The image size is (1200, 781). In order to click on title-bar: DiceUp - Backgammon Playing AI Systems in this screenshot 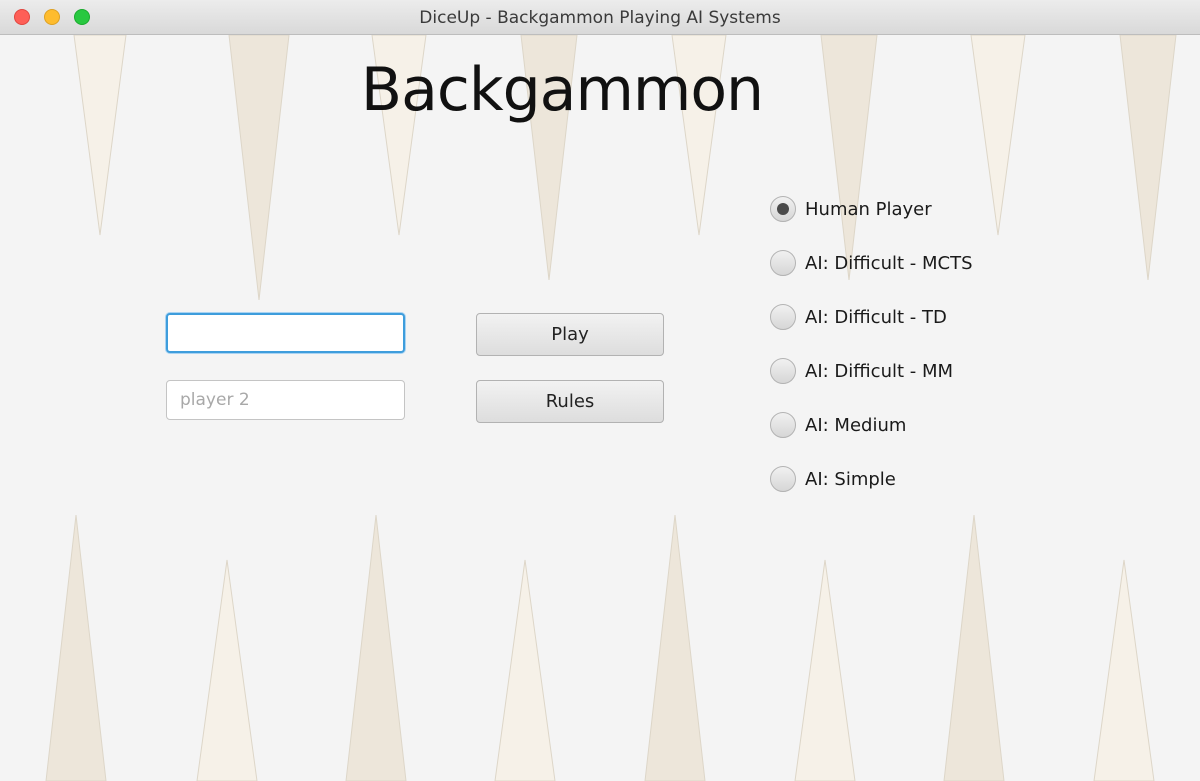, I will do `click(600, 17)`.